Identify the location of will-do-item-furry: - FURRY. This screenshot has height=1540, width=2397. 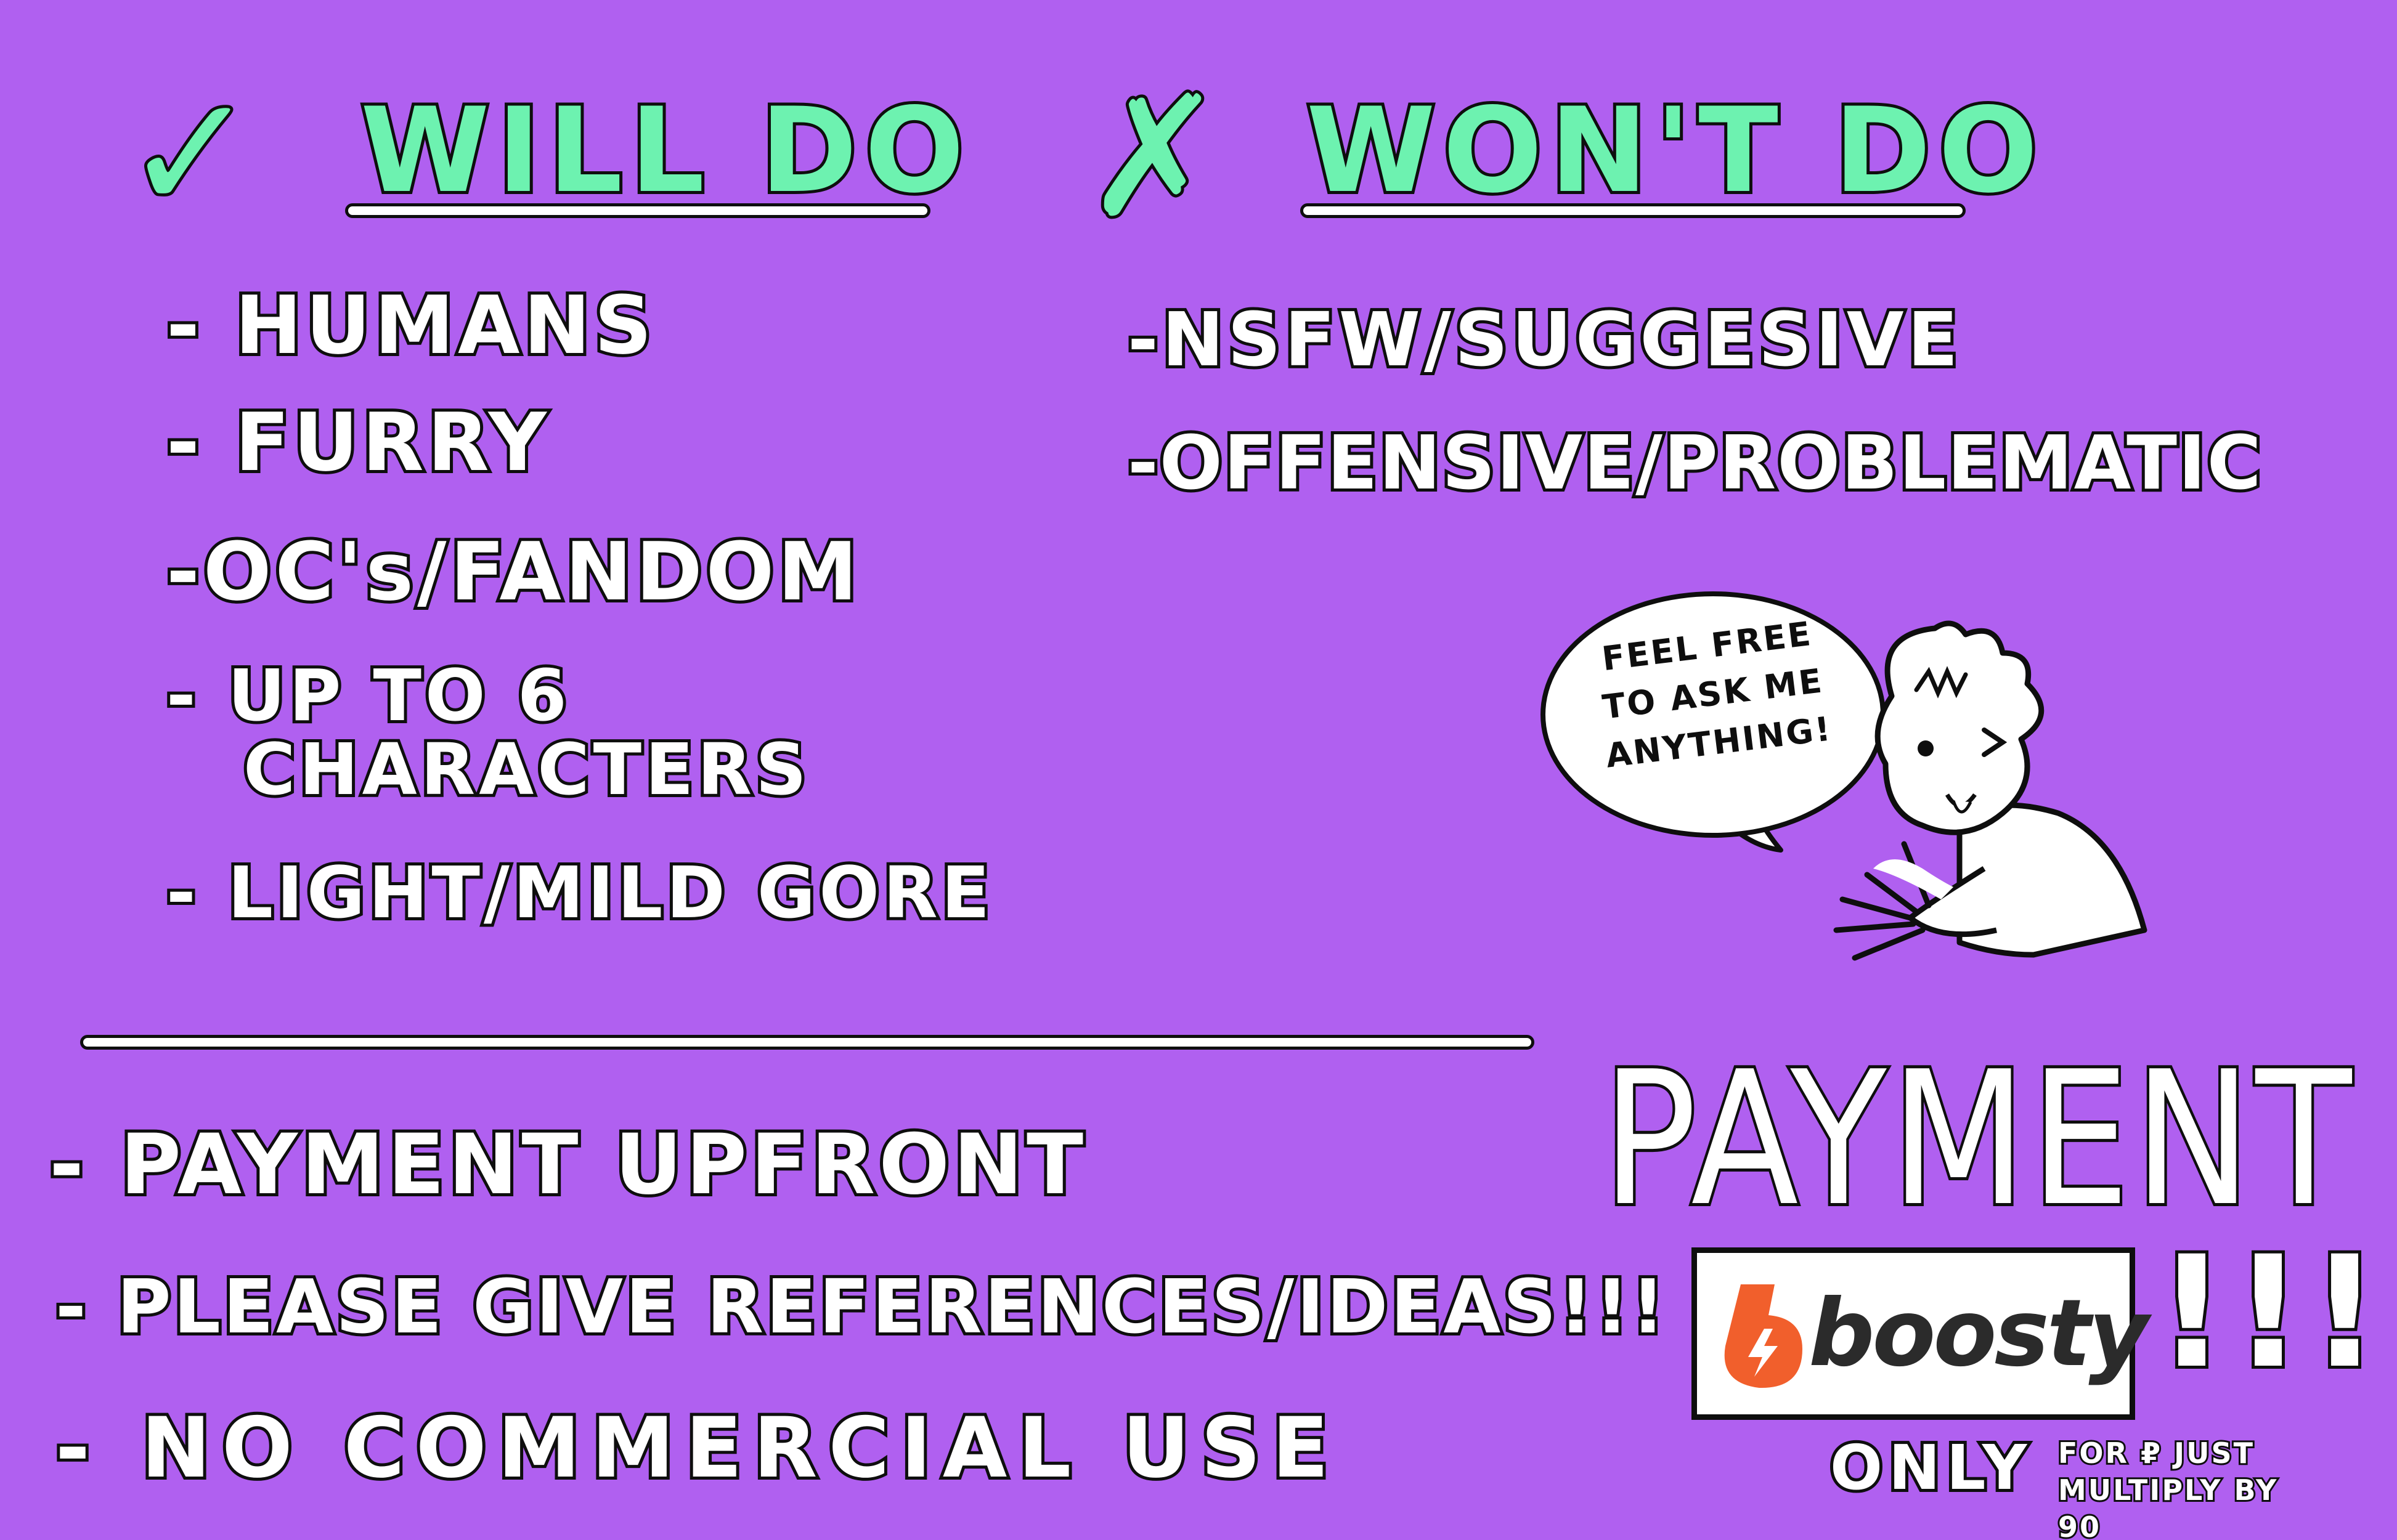
(356, 442).